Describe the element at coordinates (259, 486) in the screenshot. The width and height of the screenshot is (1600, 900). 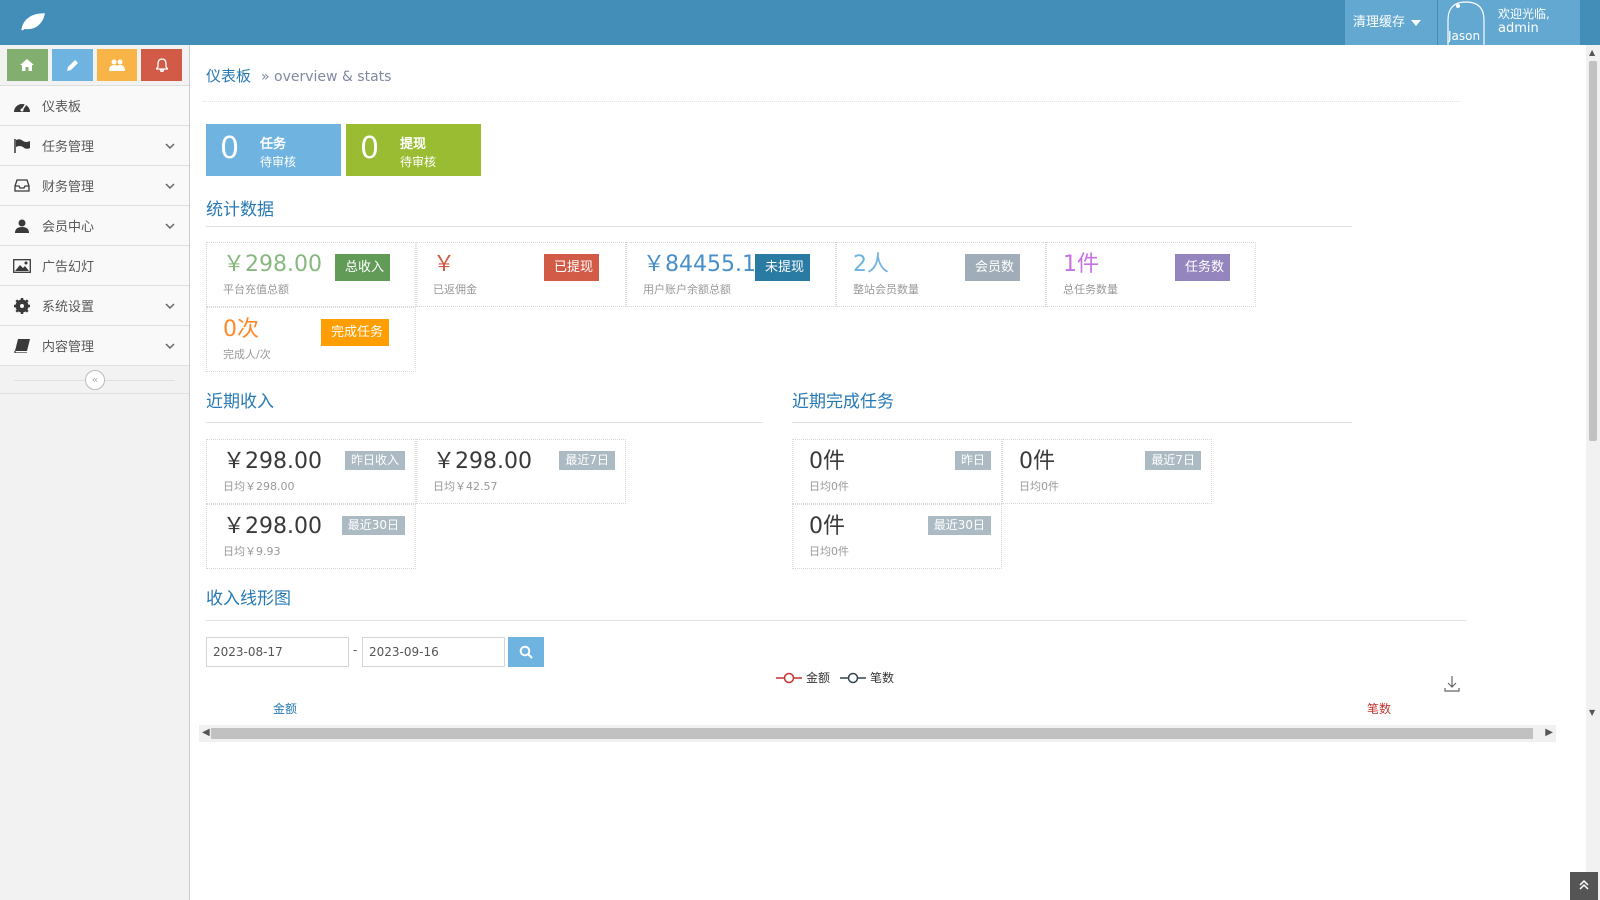
I see `recent-label: 日均￥298.00` at that location.